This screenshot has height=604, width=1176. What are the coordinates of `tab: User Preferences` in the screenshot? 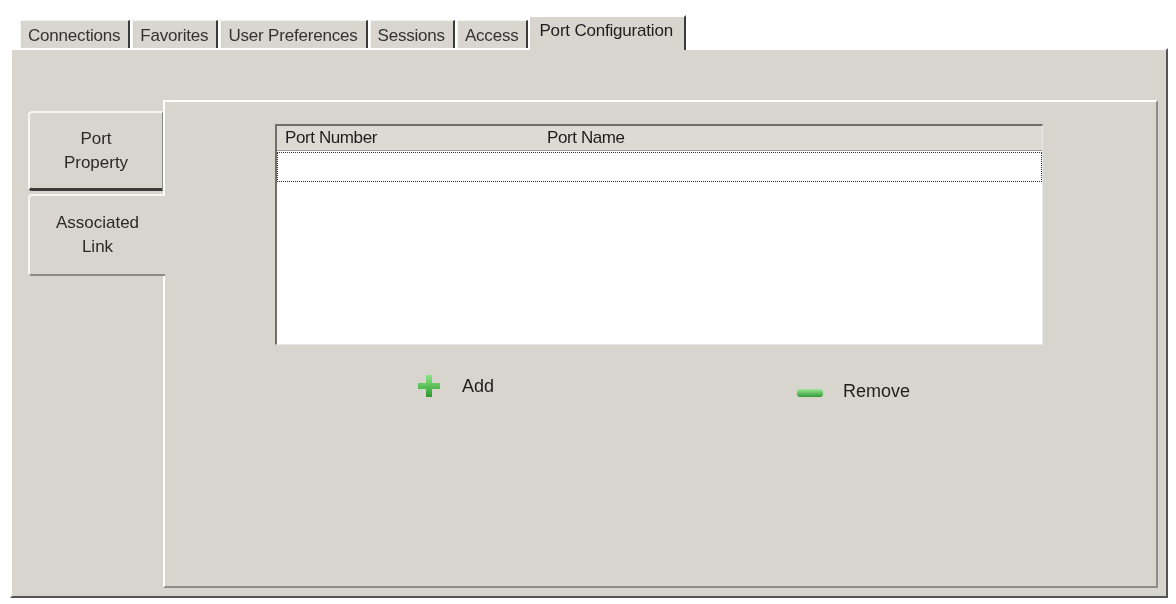 It's located at (294, 34).